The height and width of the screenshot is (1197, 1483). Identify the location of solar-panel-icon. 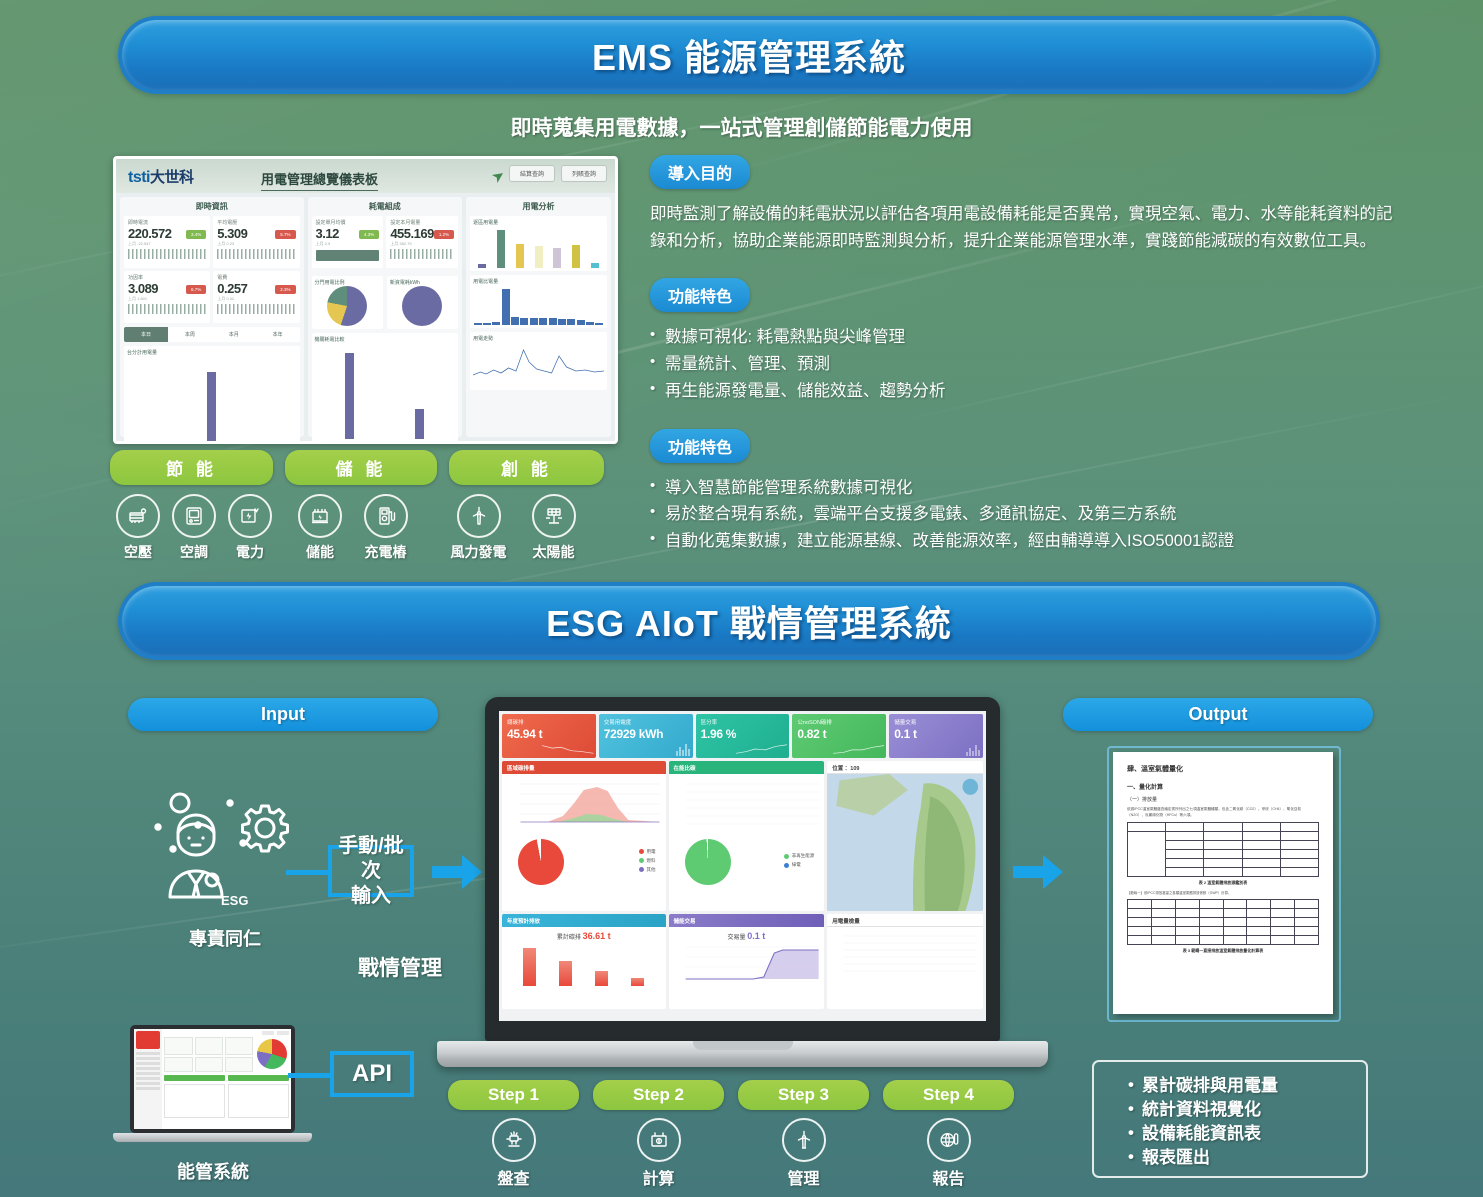
(553, 516).